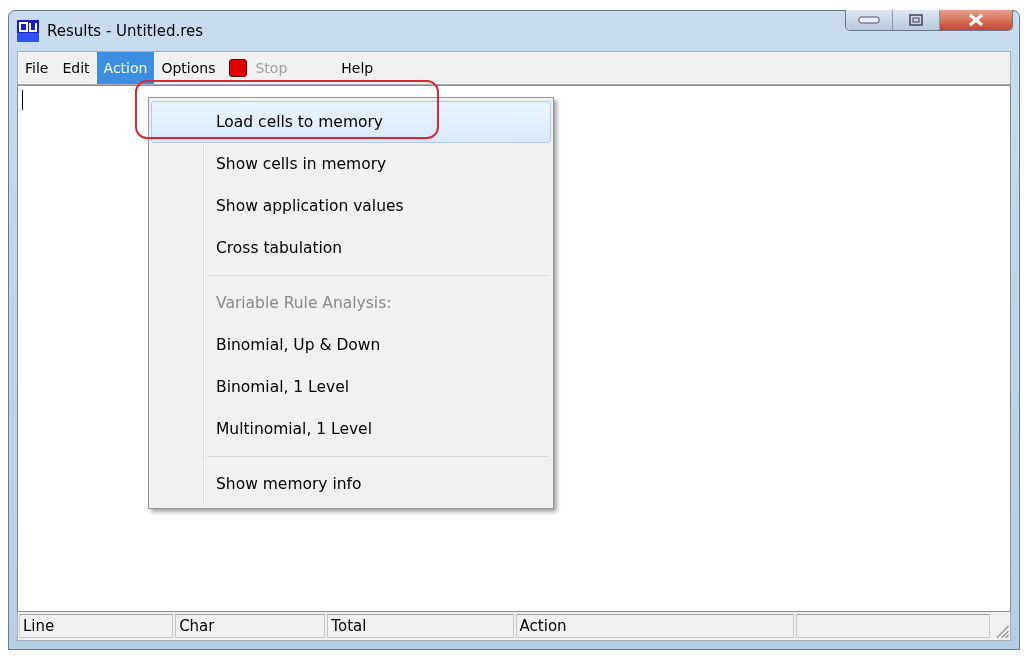  I want to click on text-cursor, so click(22, 100).